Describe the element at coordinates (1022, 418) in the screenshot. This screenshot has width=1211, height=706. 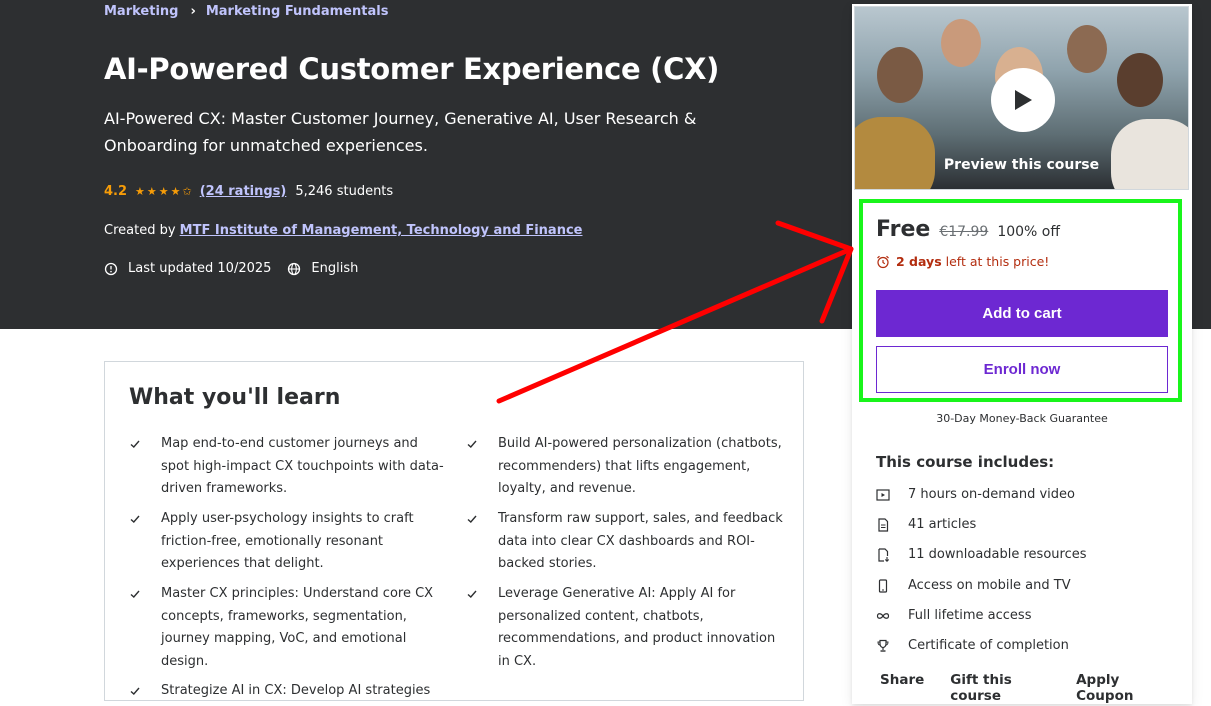
I see `money-back-guarantee: 30-Day Money-Back Guarantee` at that location.